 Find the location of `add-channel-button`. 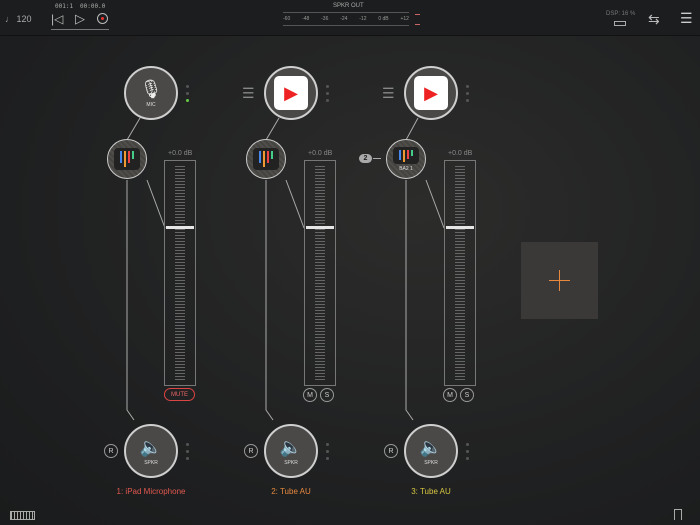

add-channel-button is located at coordinates (559, 280).